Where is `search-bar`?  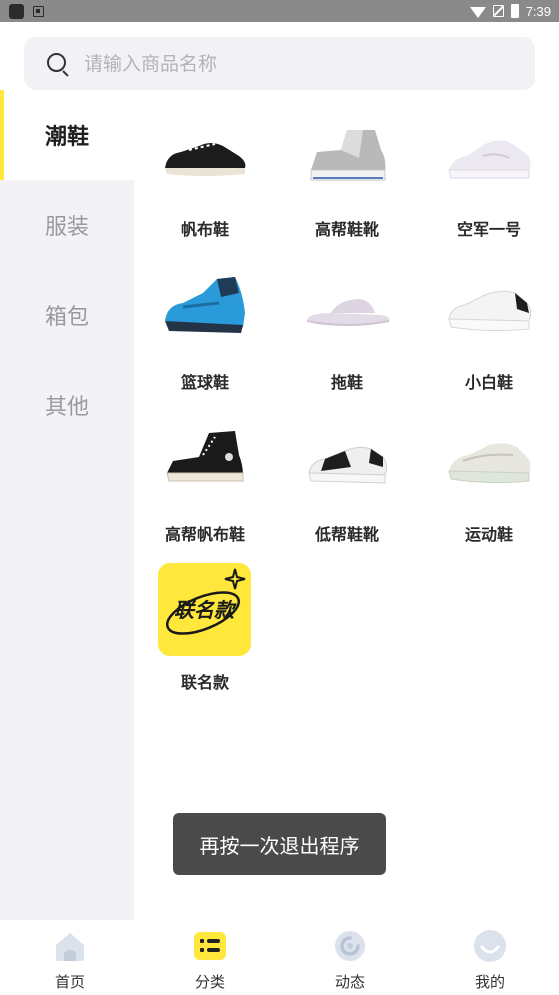 search-bar is located at coordinates (279, 63).